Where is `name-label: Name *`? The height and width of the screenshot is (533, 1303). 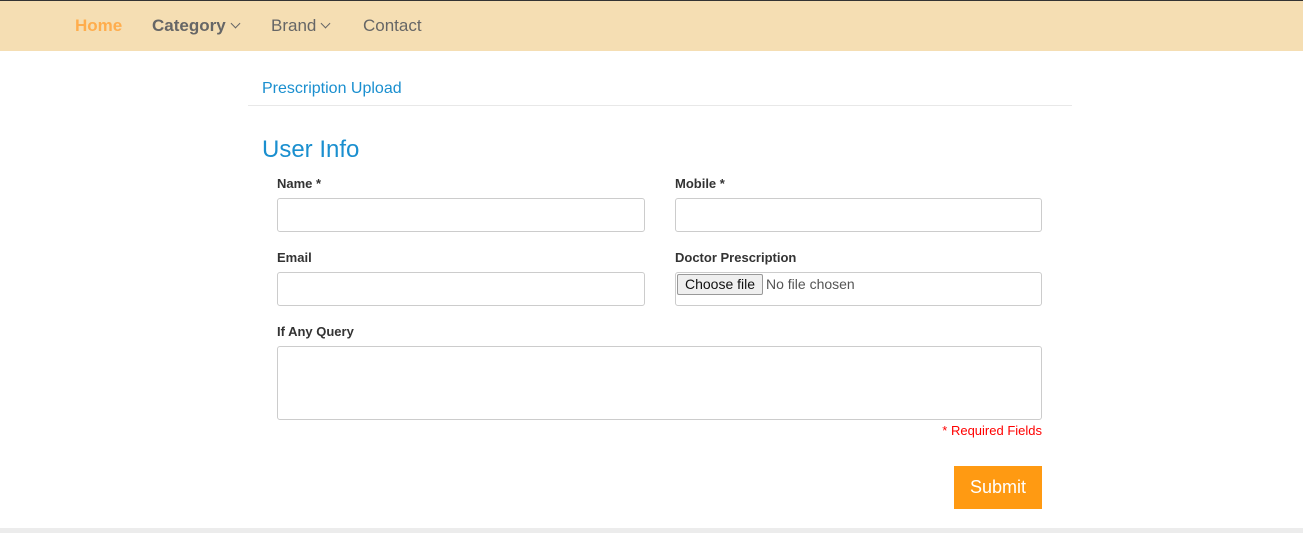
name-label: Name * is located at coordinates (299, 183).